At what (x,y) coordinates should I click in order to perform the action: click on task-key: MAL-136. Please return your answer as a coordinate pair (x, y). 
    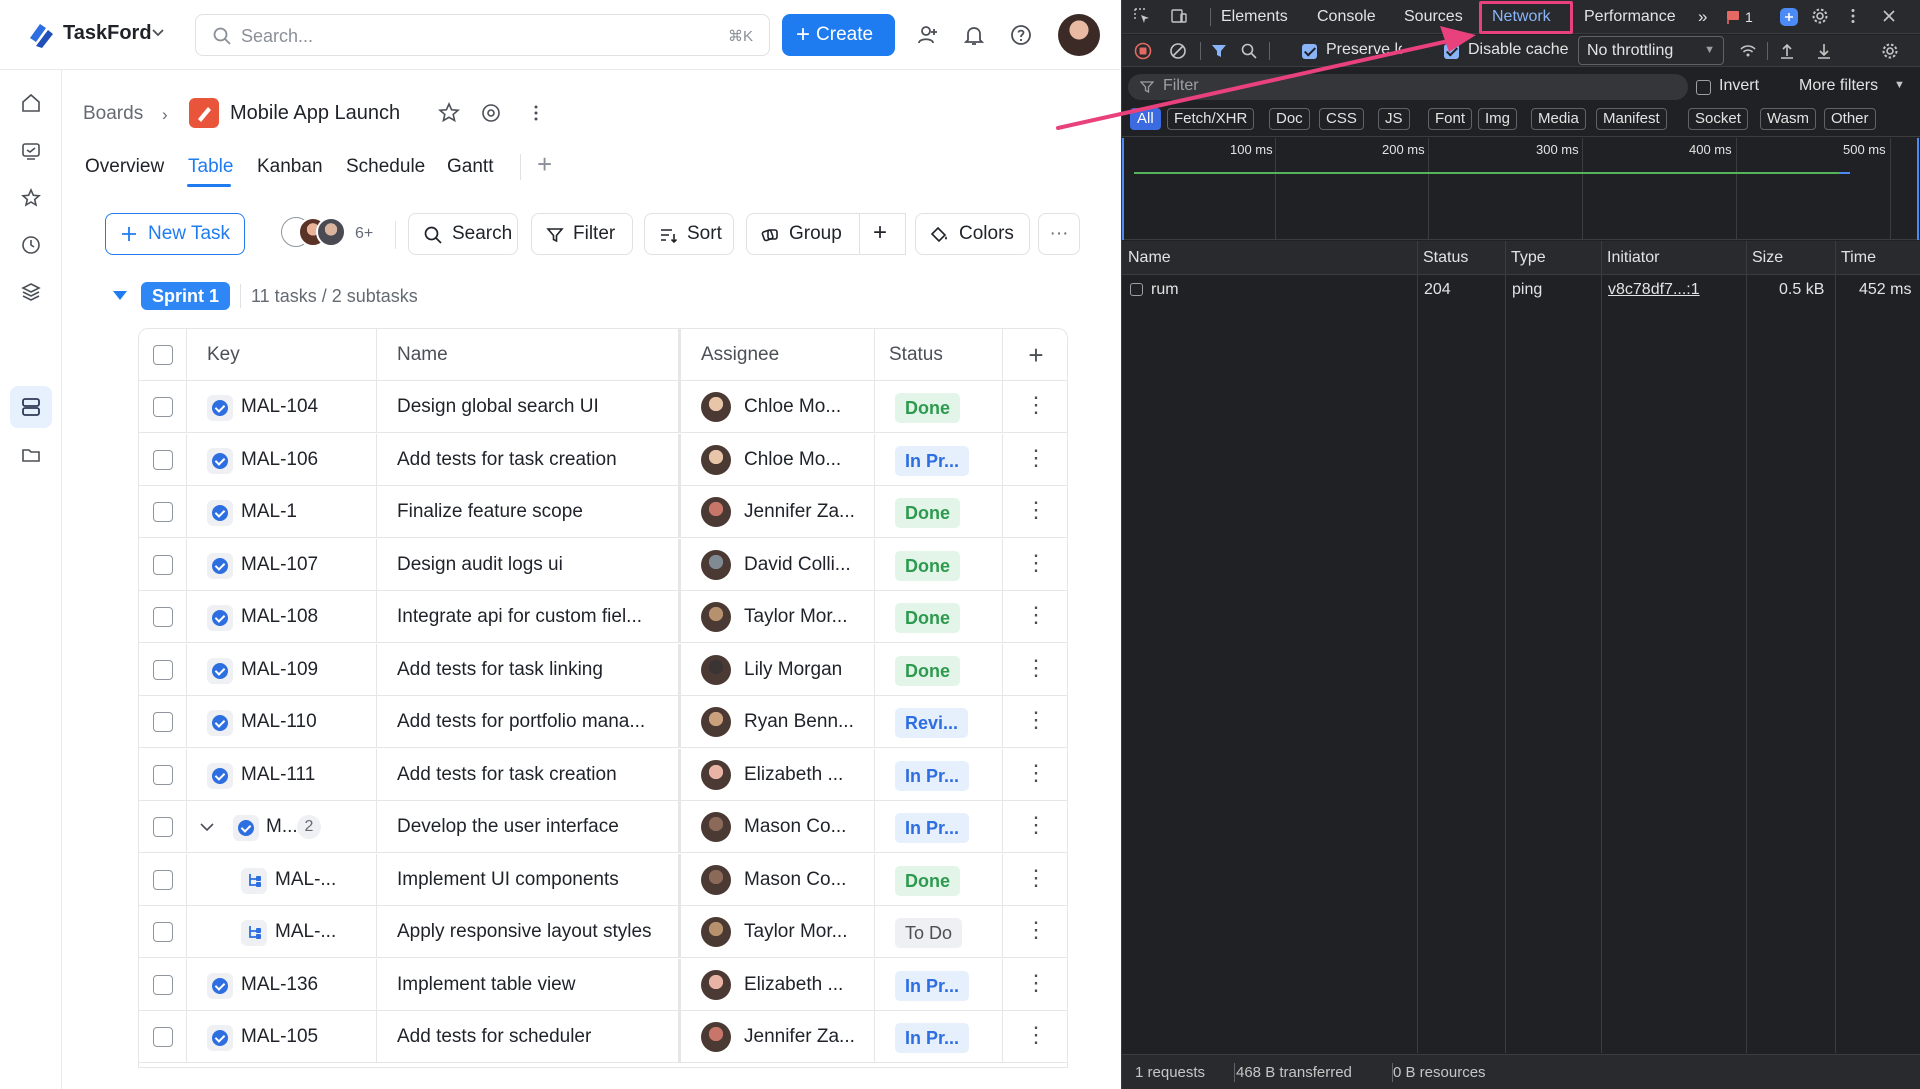
    Looking at the image, I should click on (279, 985).